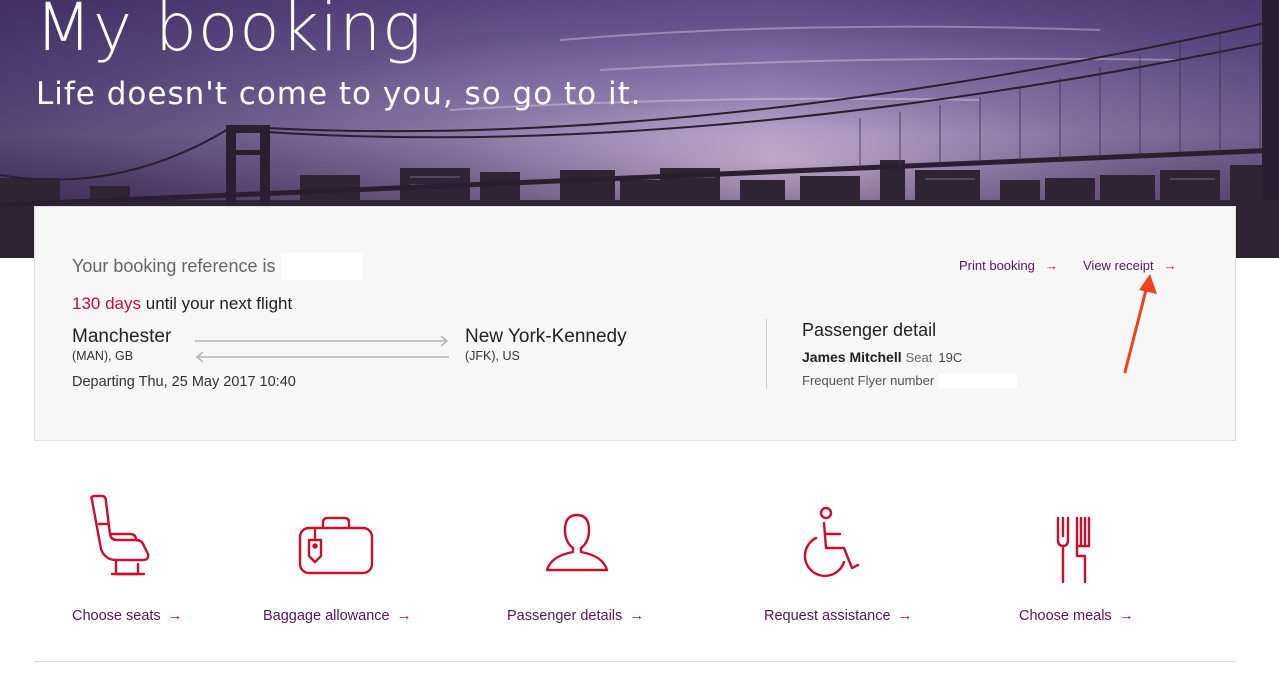 The width and height of the screenshot is (1279, 683). I want to click on flight-countdown: 130 days until your next flight, so click(182, 304).